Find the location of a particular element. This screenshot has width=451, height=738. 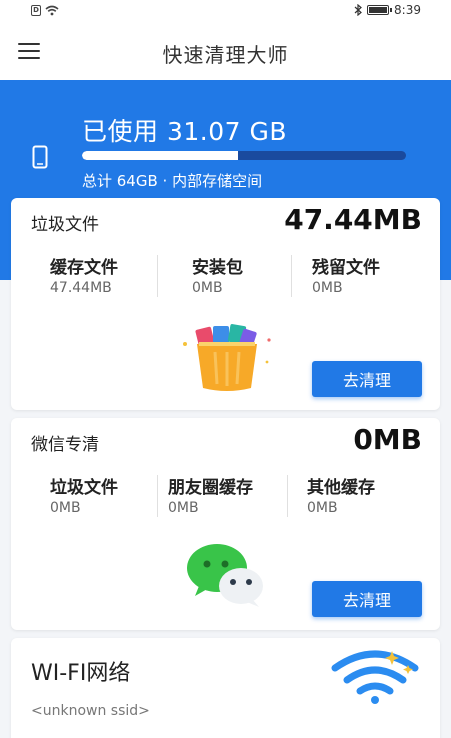

stat-label: 安装包 is located at coordinates (217, 268).